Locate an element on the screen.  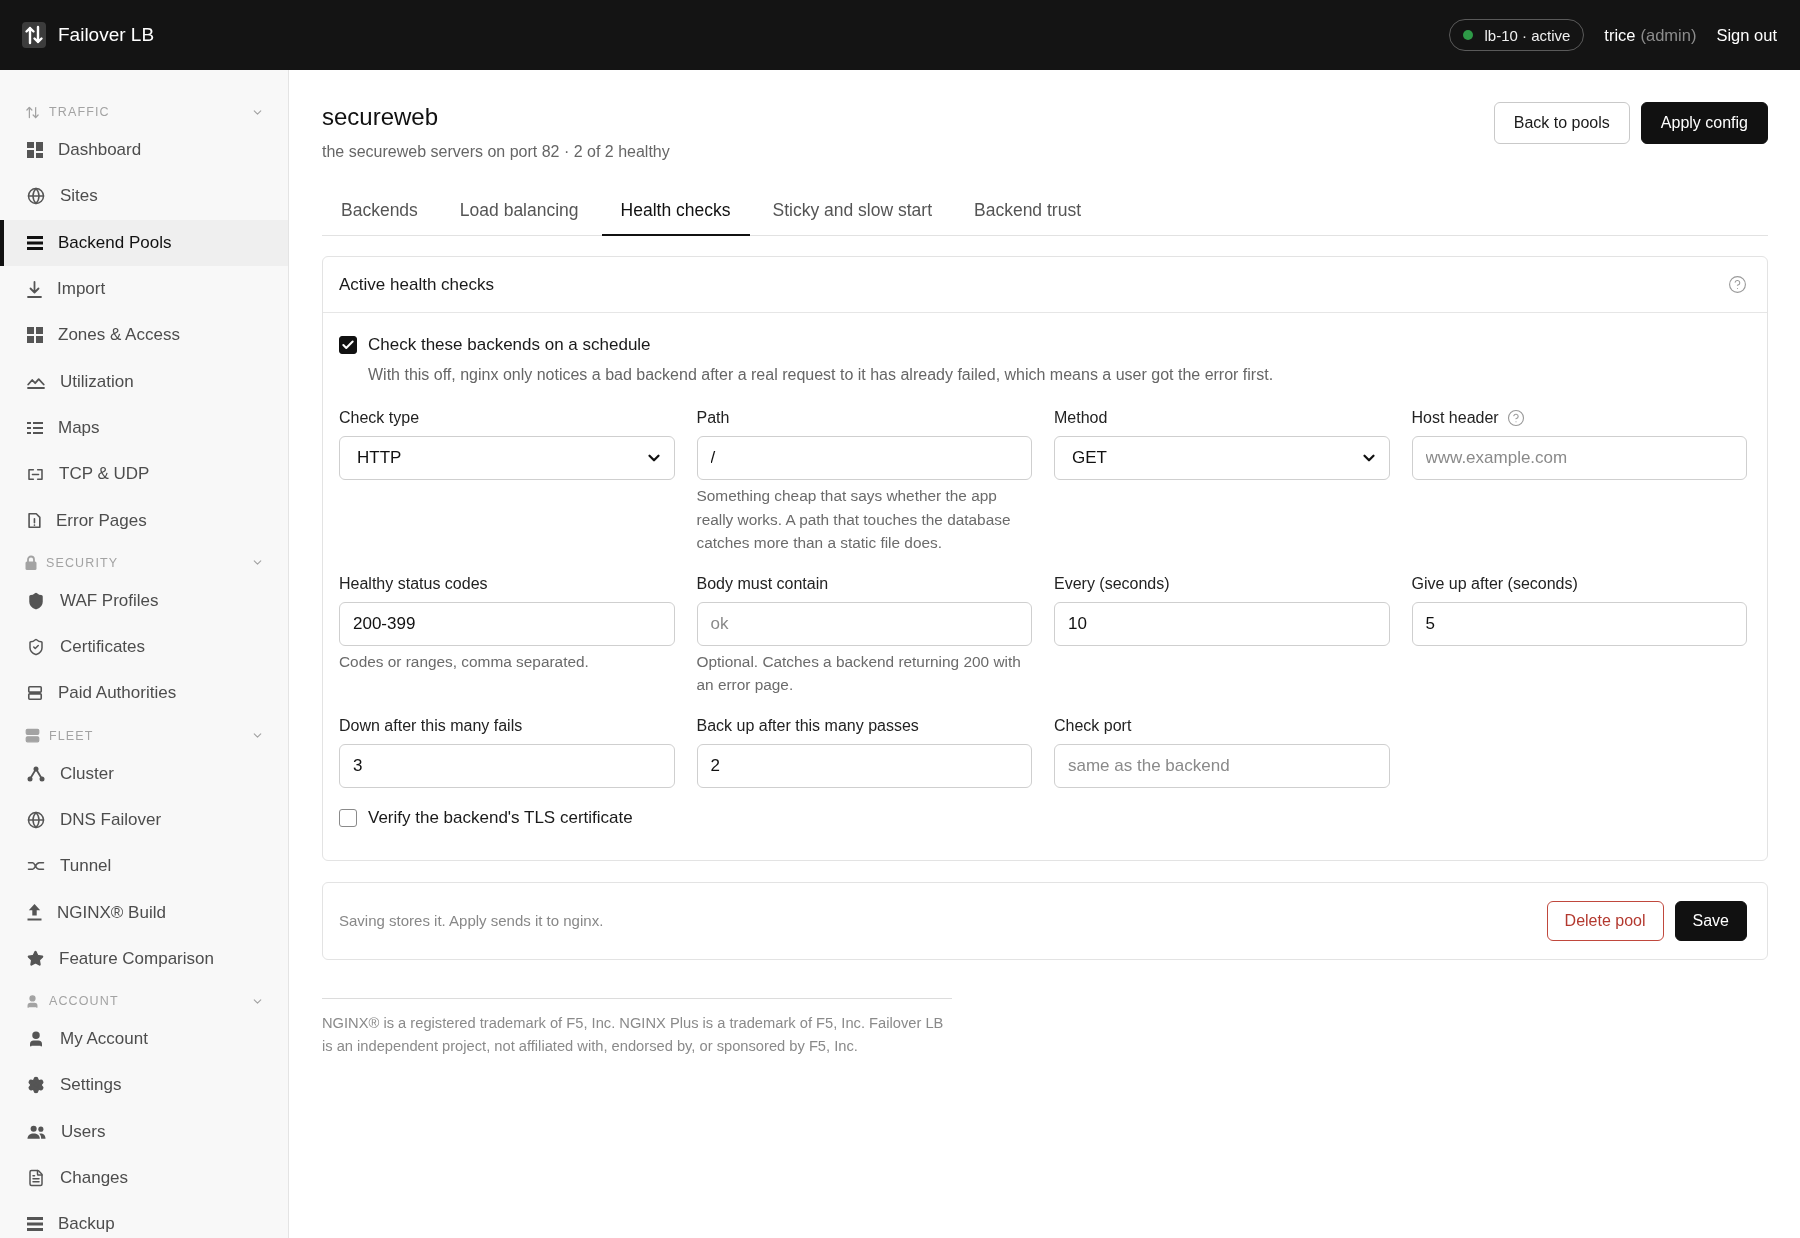
field-label: Path is located at coordinates (713, 418).